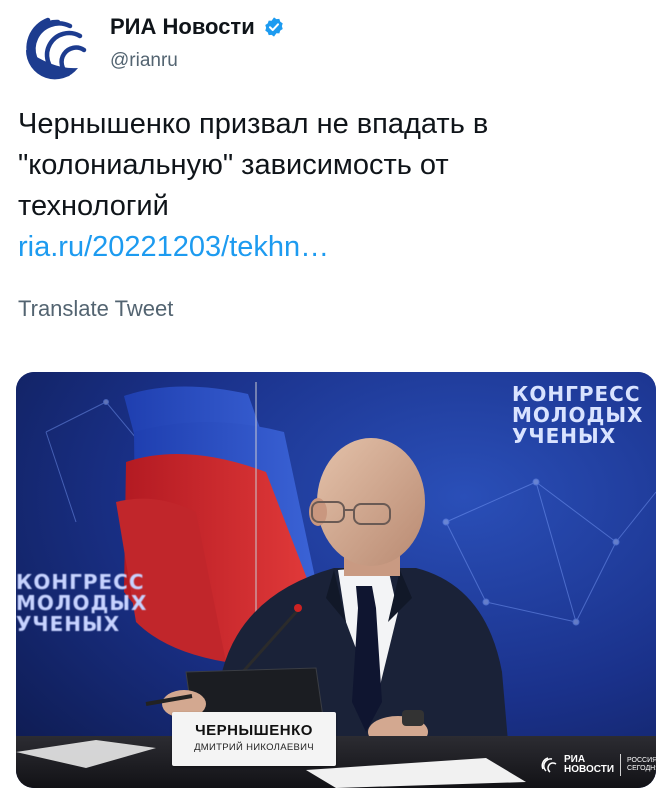 Image resolution: width=672 pixels, height=808 pixels. I want to click on tweet-text-line: технологий, so click(93, 206).